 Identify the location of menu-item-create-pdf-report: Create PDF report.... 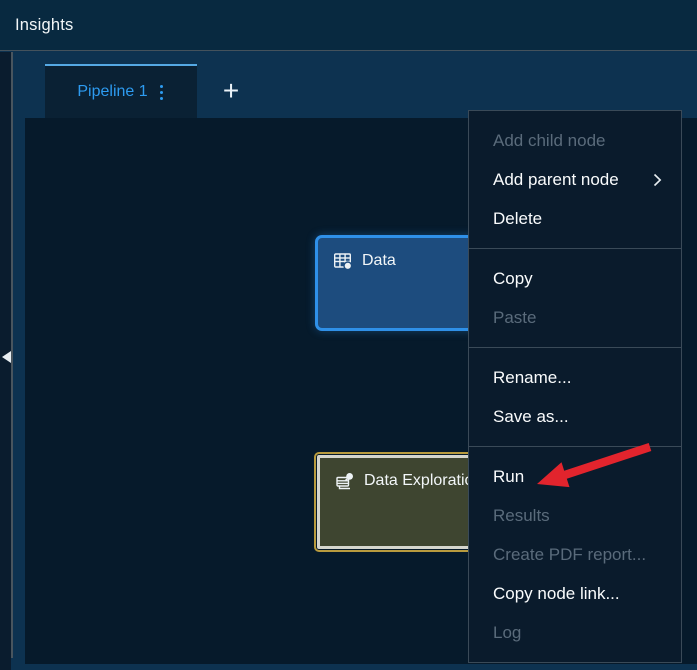
(570, 554).